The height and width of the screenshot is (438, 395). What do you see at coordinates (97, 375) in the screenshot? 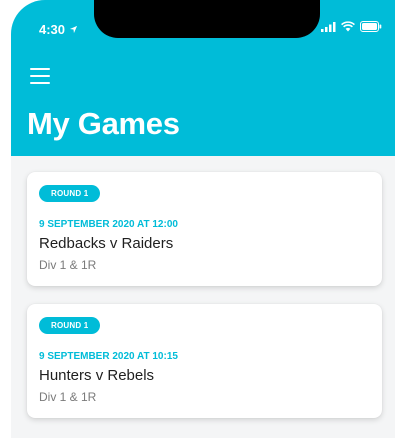
I see `game-match: Hunters v Rebels` at bounding box center [97, 375].